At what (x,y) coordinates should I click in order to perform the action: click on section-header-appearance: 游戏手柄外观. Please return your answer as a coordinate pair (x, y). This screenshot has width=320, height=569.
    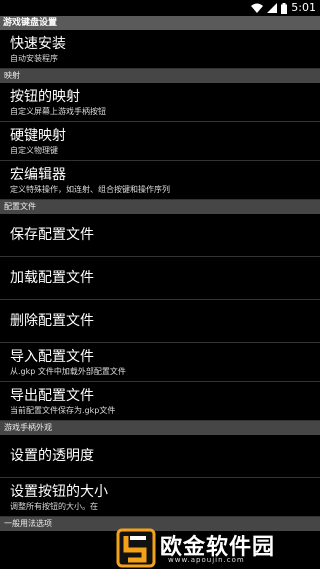
    Looking at the image, I should click on (160, 428).